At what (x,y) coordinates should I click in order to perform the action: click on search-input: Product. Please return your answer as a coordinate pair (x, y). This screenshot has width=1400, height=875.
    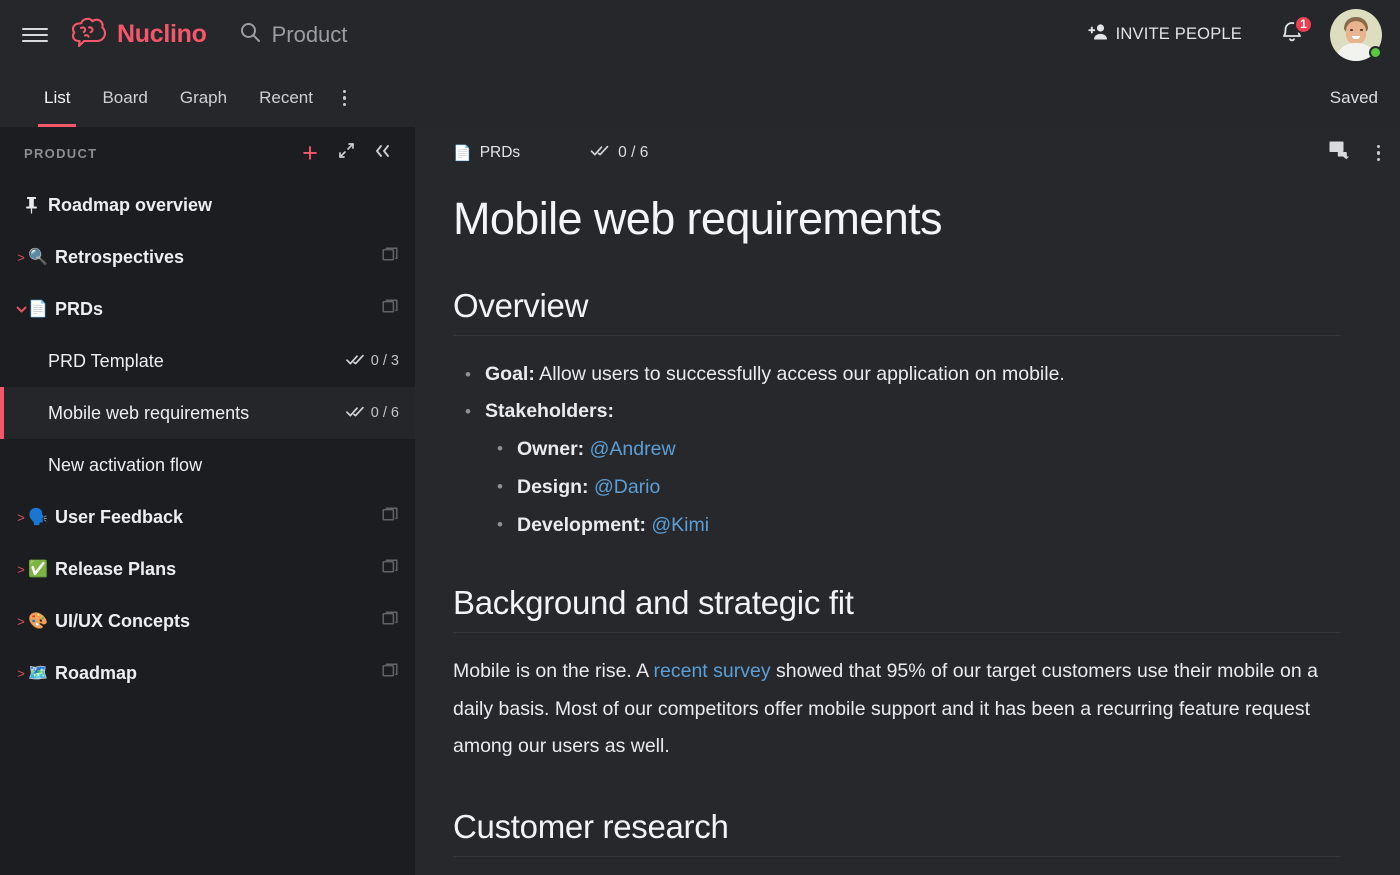
    Looking at the image, I should click on (293, 34).